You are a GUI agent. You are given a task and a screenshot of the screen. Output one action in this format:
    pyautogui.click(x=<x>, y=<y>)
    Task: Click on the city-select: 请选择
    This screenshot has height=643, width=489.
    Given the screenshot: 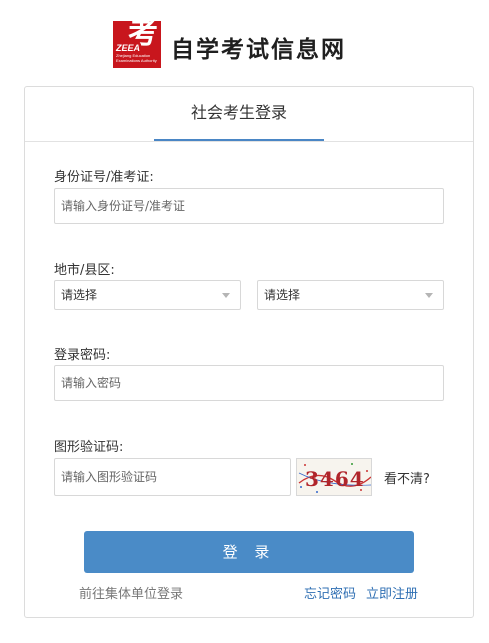 What is the action you would take?
    pyautogui.click(x=147, y=295)
    